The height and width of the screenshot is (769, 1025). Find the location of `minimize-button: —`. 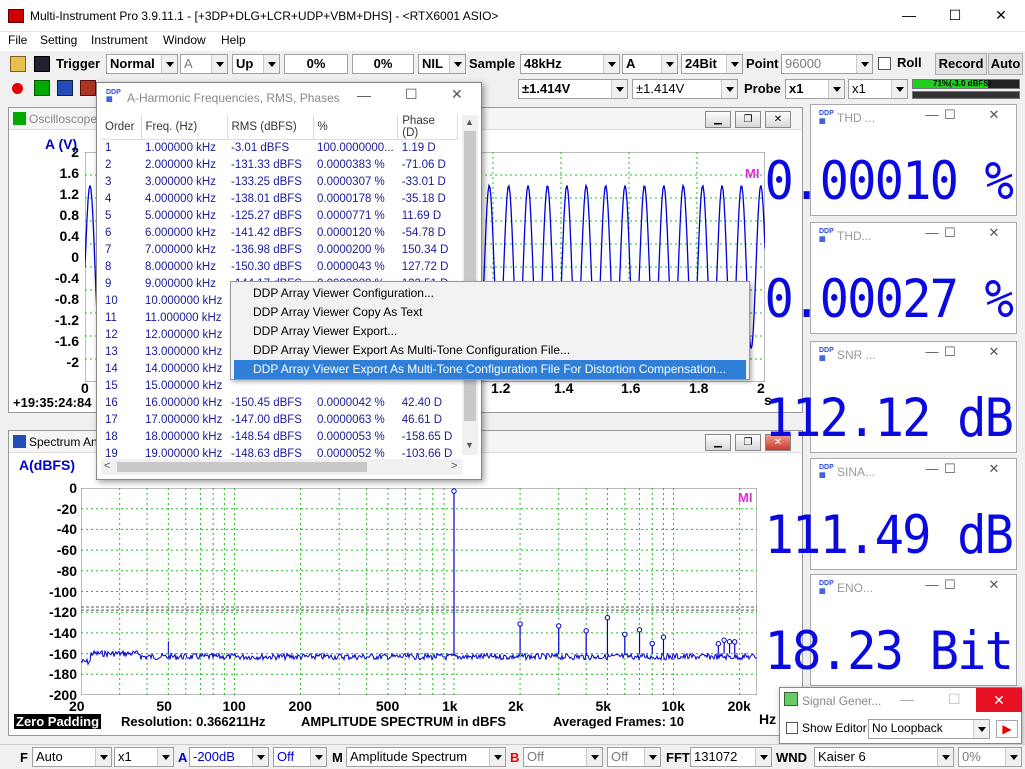

minimize-button: — is located at coordinates (909, 15).